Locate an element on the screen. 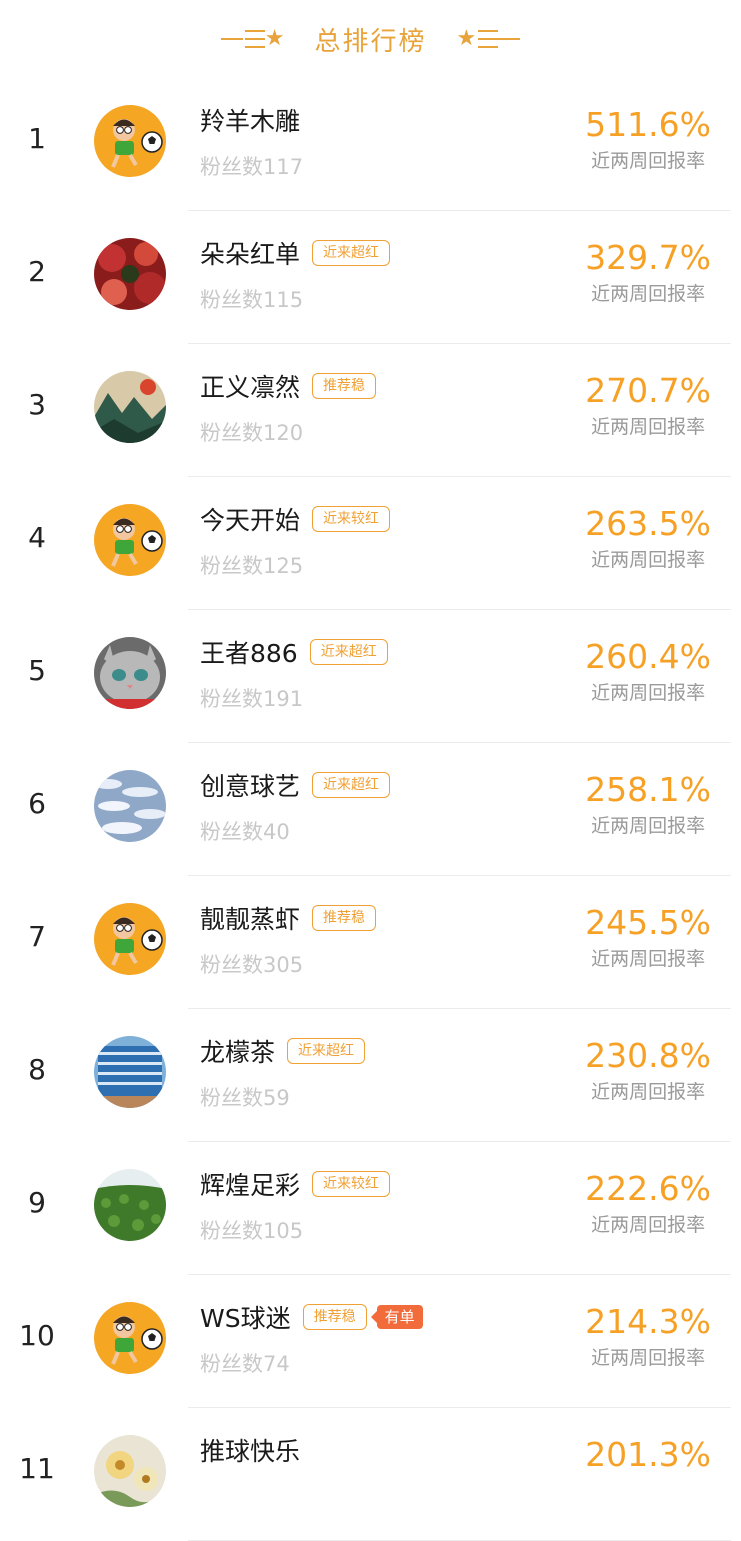 This screenshot has width=741, height=1541. ranking-row: 2 朵朵红单 近来超红 粉丝数115 329.7% 近两周回报率 is located at coordinates (370, 277).